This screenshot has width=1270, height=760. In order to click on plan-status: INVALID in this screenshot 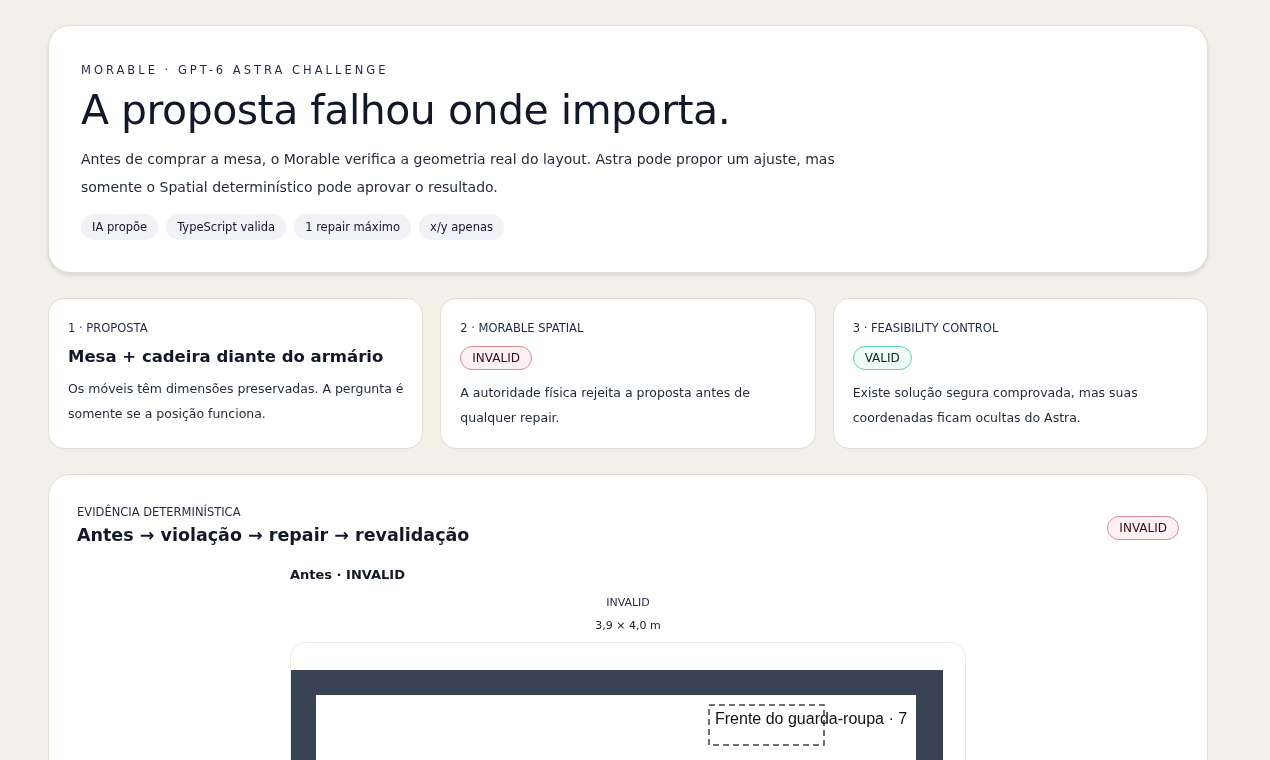, I will do `click(628, 603)`.